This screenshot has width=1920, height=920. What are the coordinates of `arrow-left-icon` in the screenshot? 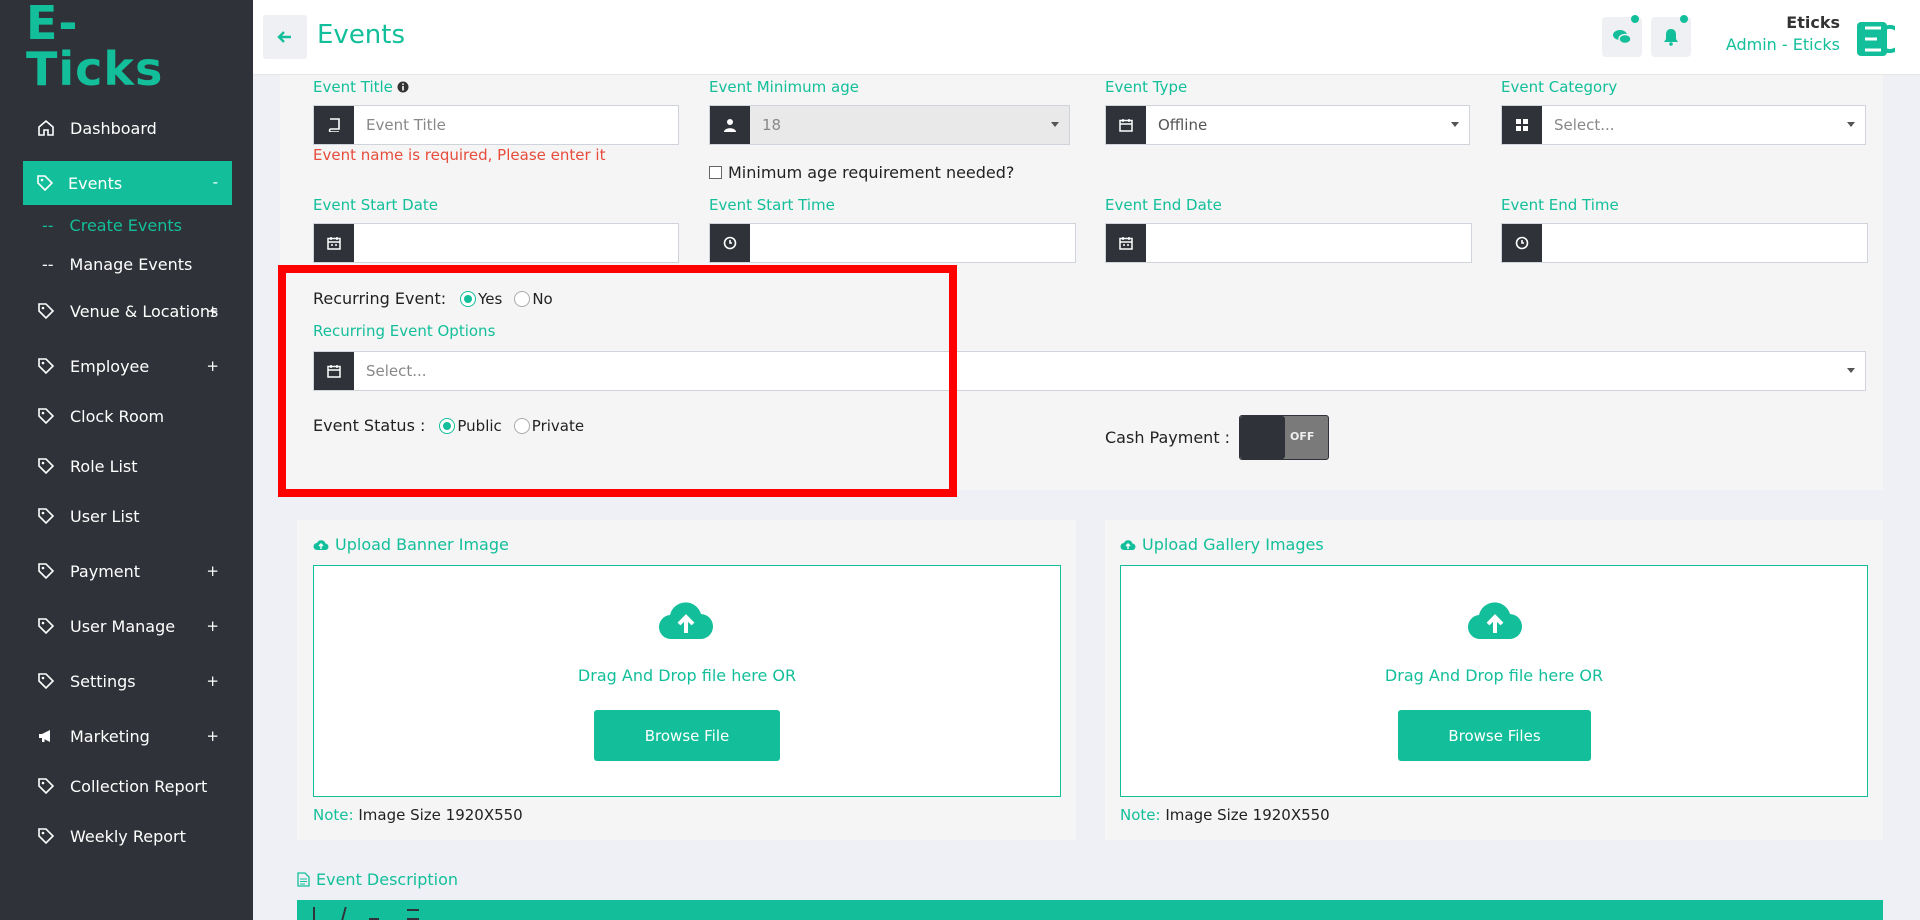 It's located at (284, 37).